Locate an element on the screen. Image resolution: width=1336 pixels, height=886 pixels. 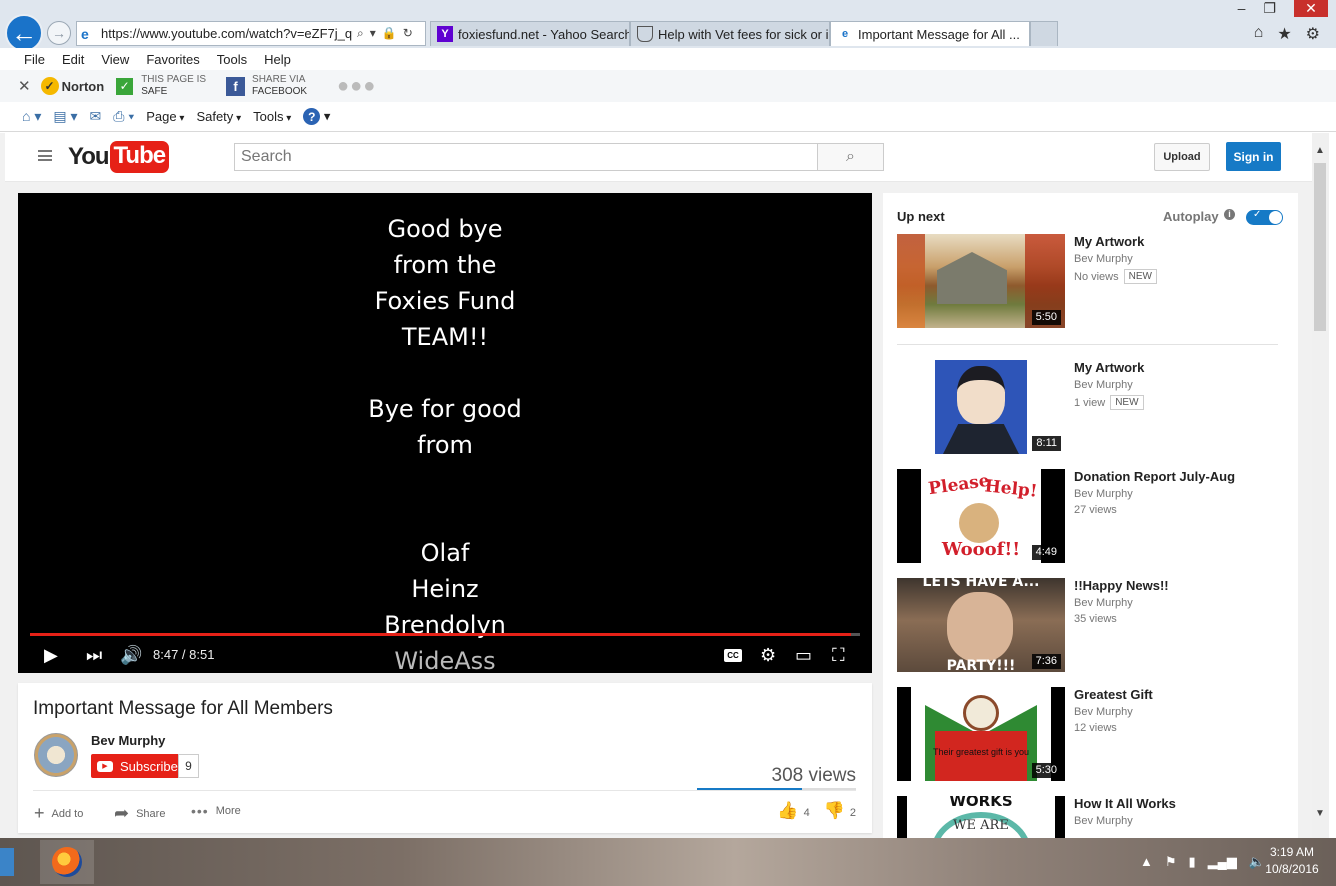
search-button: ⌕ is located at coordinates (850, 157).